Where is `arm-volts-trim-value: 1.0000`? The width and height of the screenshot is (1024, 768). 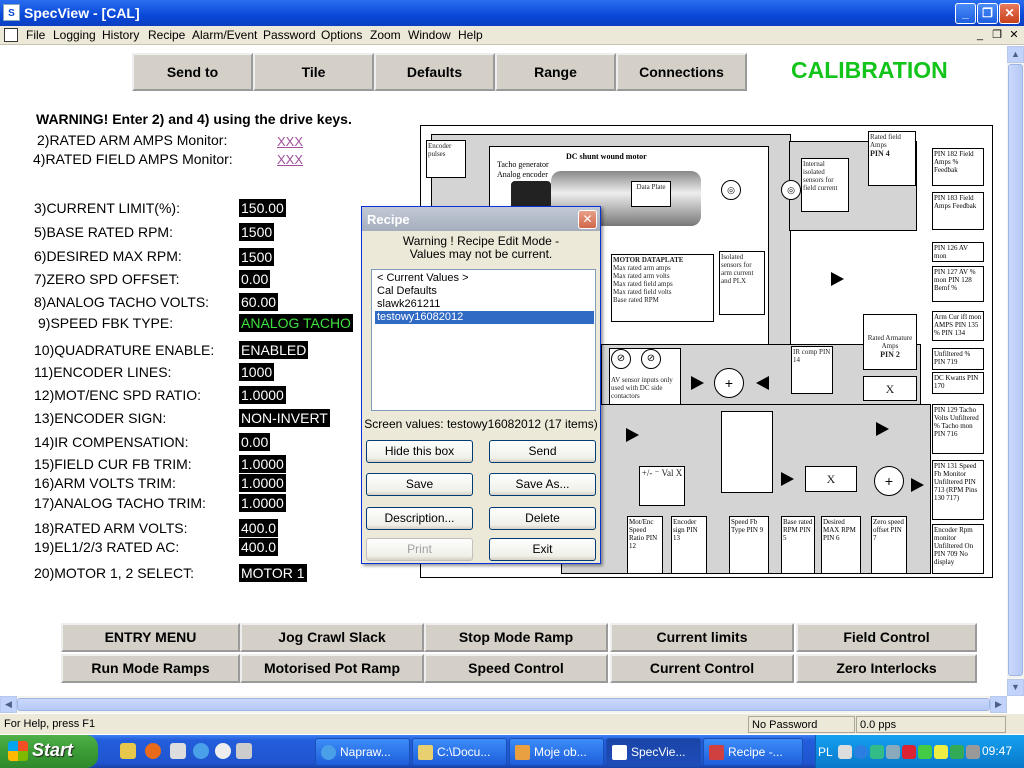
arm-volts-trim-value: 1.0000 is located at coordinates (262, 483).